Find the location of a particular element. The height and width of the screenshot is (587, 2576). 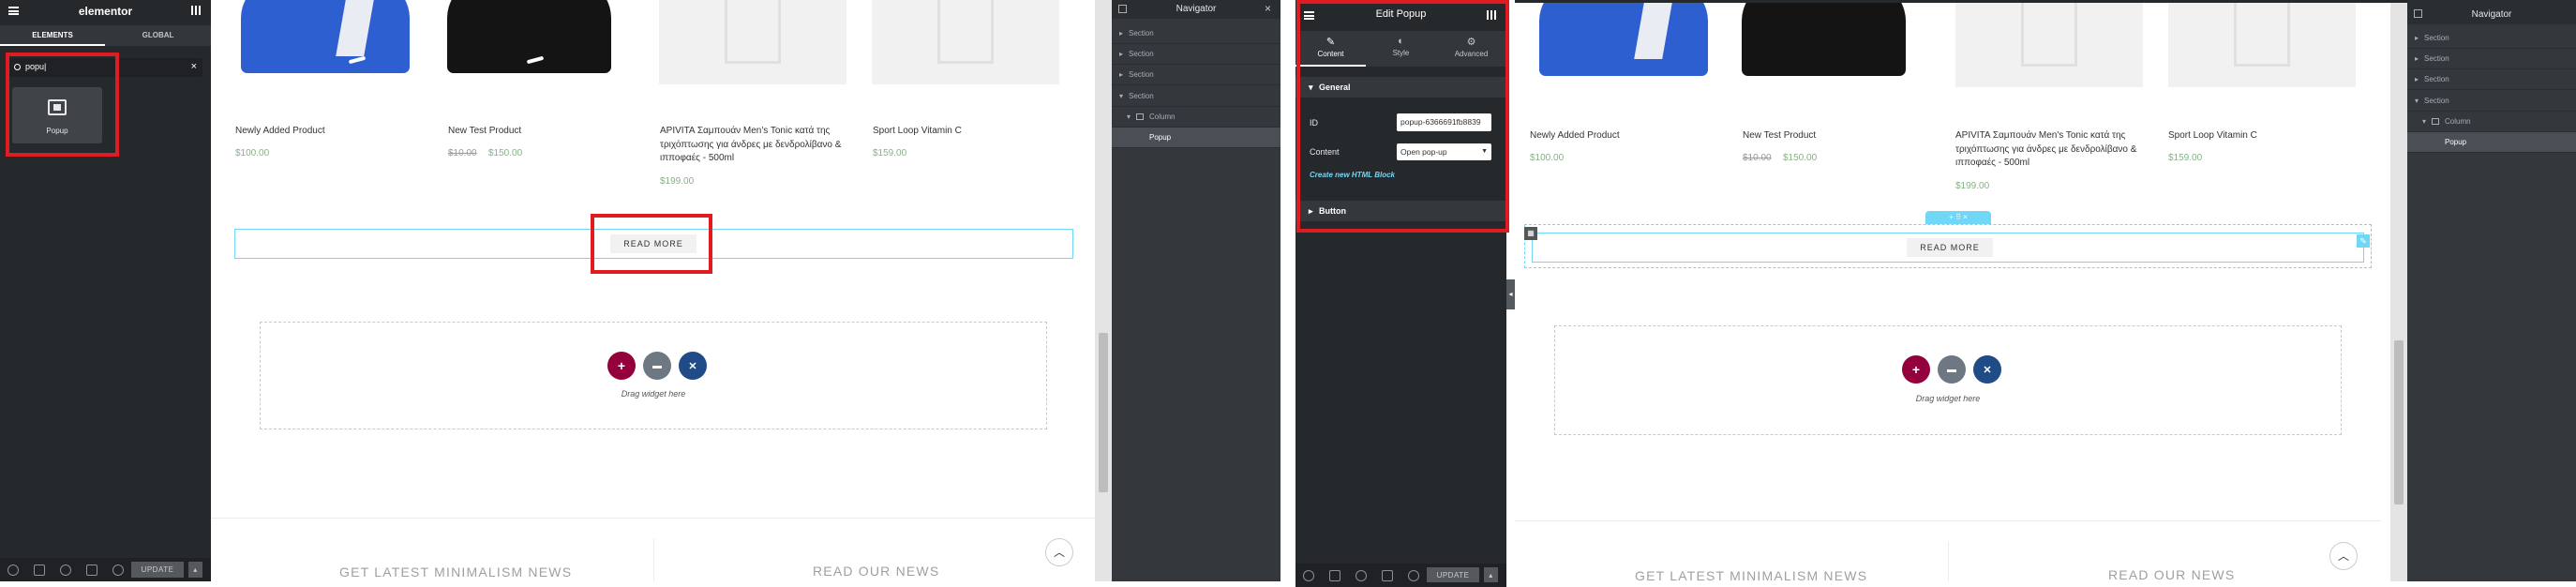

brand-logo: elementor is located at coordinates (106, 11).